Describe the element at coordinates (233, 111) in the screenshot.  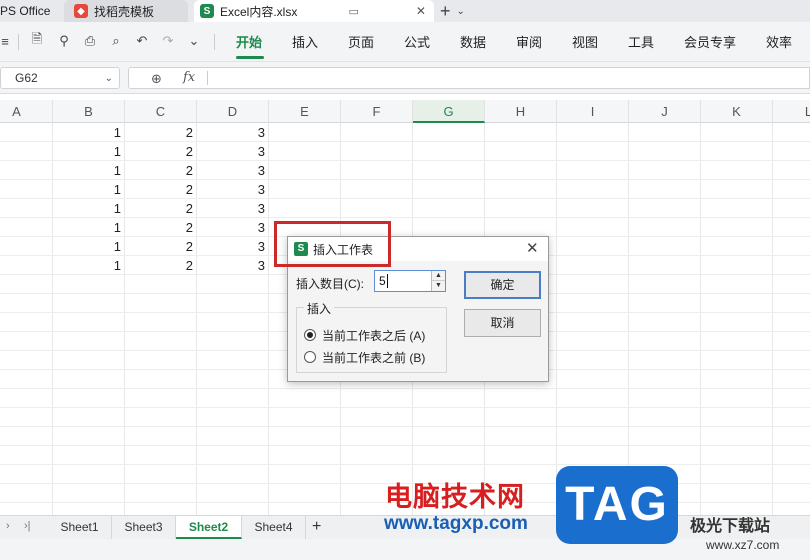
I see `column-header-d: D` at that location.